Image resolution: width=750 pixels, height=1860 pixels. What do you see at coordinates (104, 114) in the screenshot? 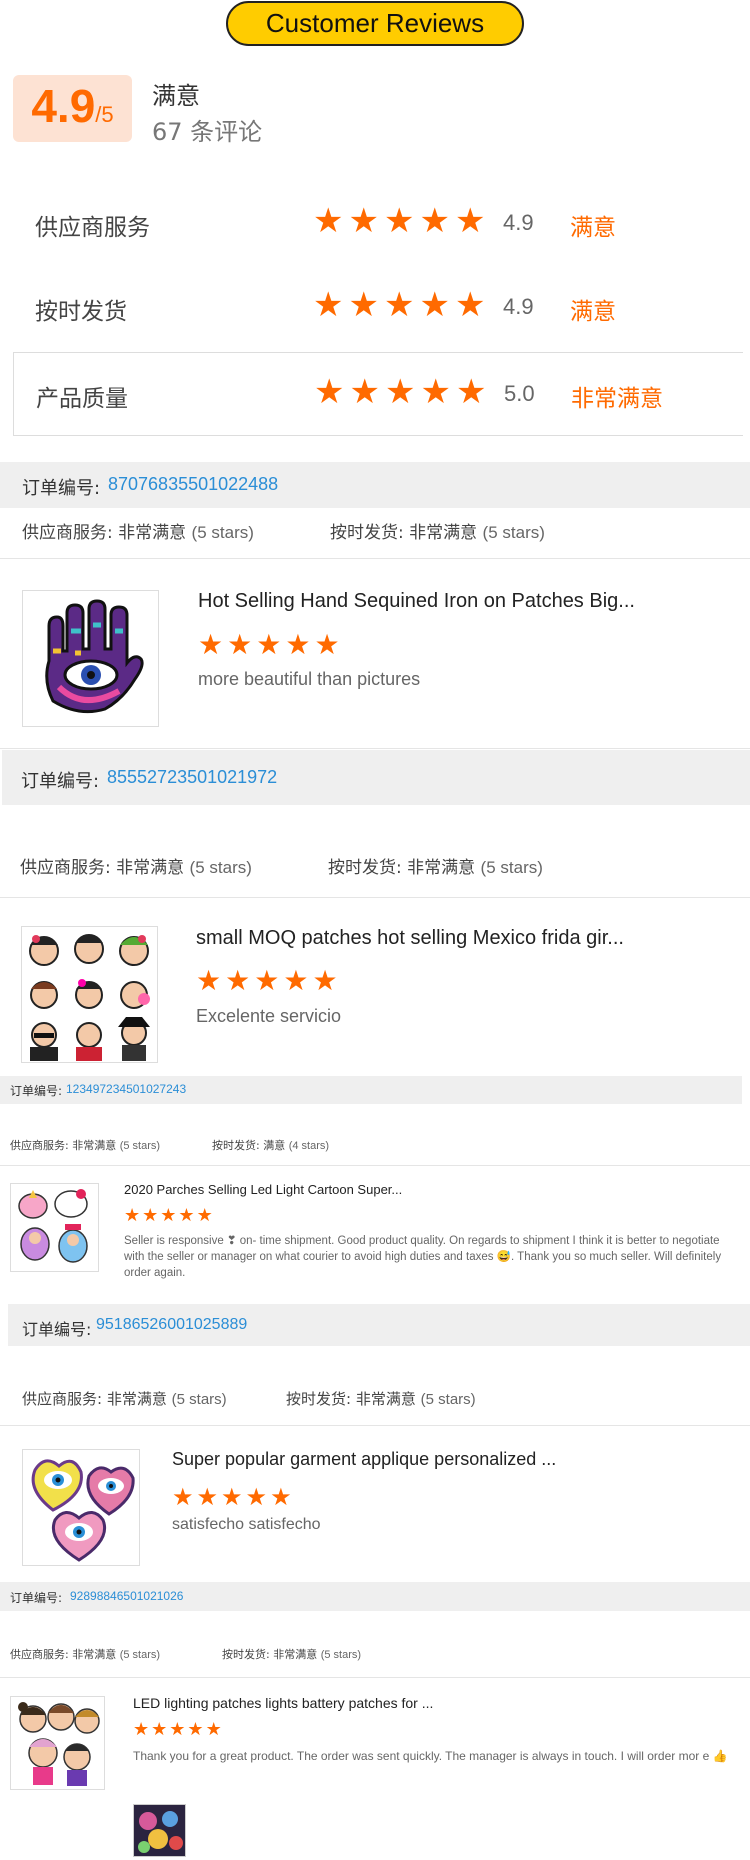
I see `overall-score-suffix: /5` at bounding box center [104, 114].